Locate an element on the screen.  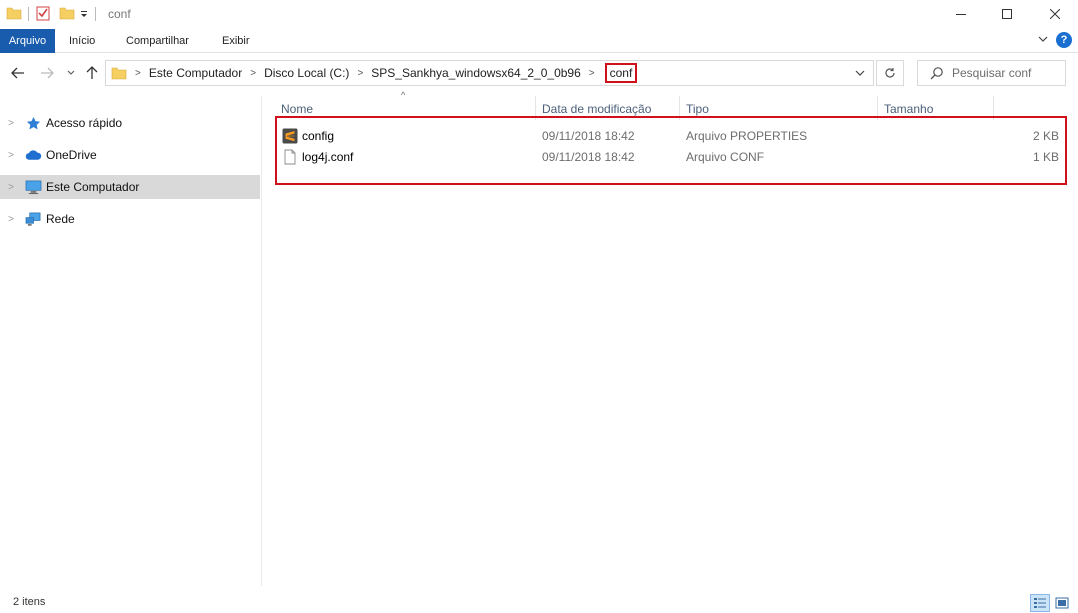
cloud-icon is located at coordinates (33, 155).